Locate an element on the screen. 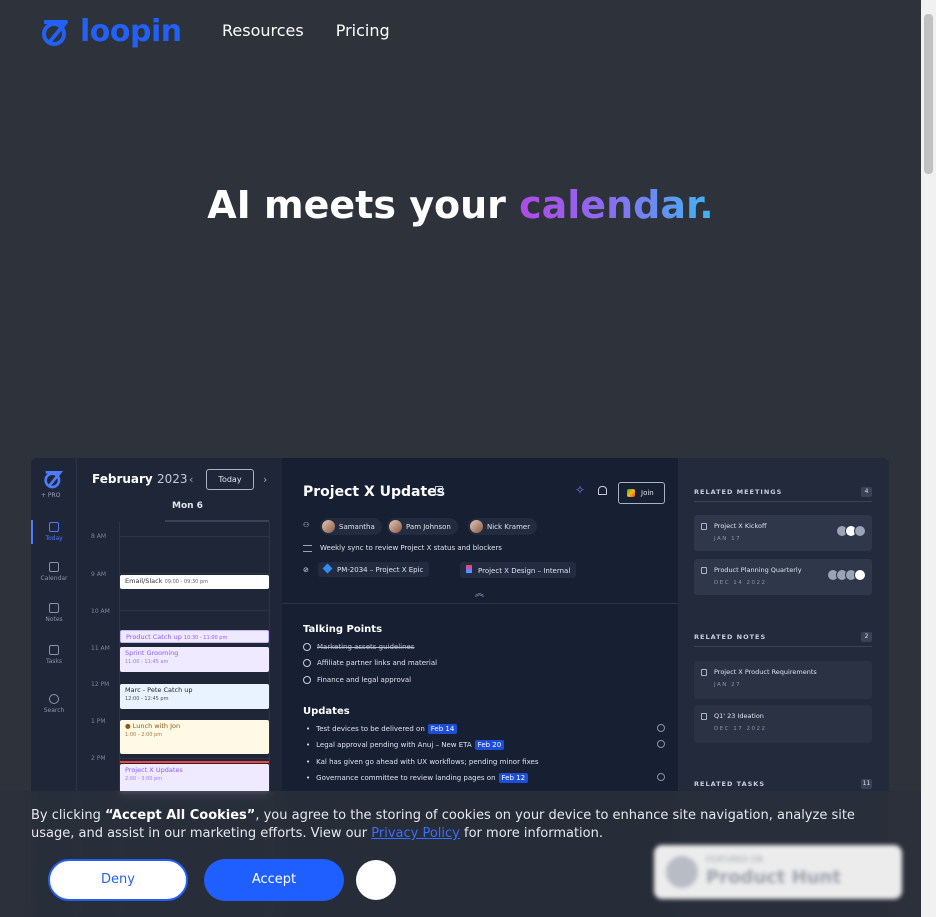 This screenshot has height=917, width=936. talking-point-text: Finance and legal approval is located at coordinates (364, 680).